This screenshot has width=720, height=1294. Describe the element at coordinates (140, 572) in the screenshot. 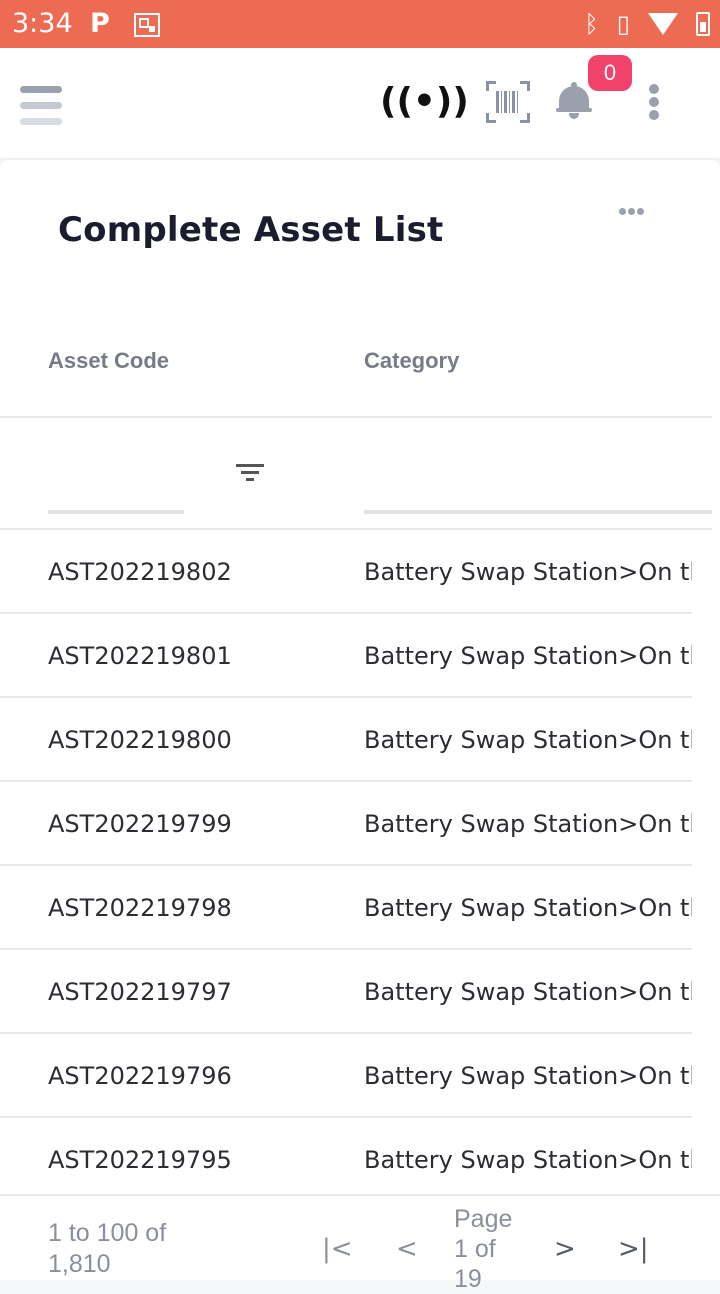

I see `asset-code-cell: AST202219802` at that location.